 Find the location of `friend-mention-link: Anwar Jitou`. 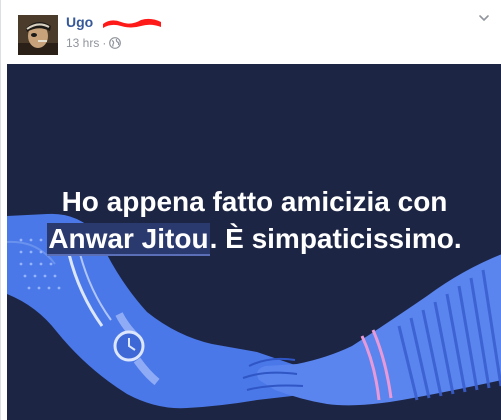

friend-mention-link: Anwar Jitou is located at coordinates (128, 239).